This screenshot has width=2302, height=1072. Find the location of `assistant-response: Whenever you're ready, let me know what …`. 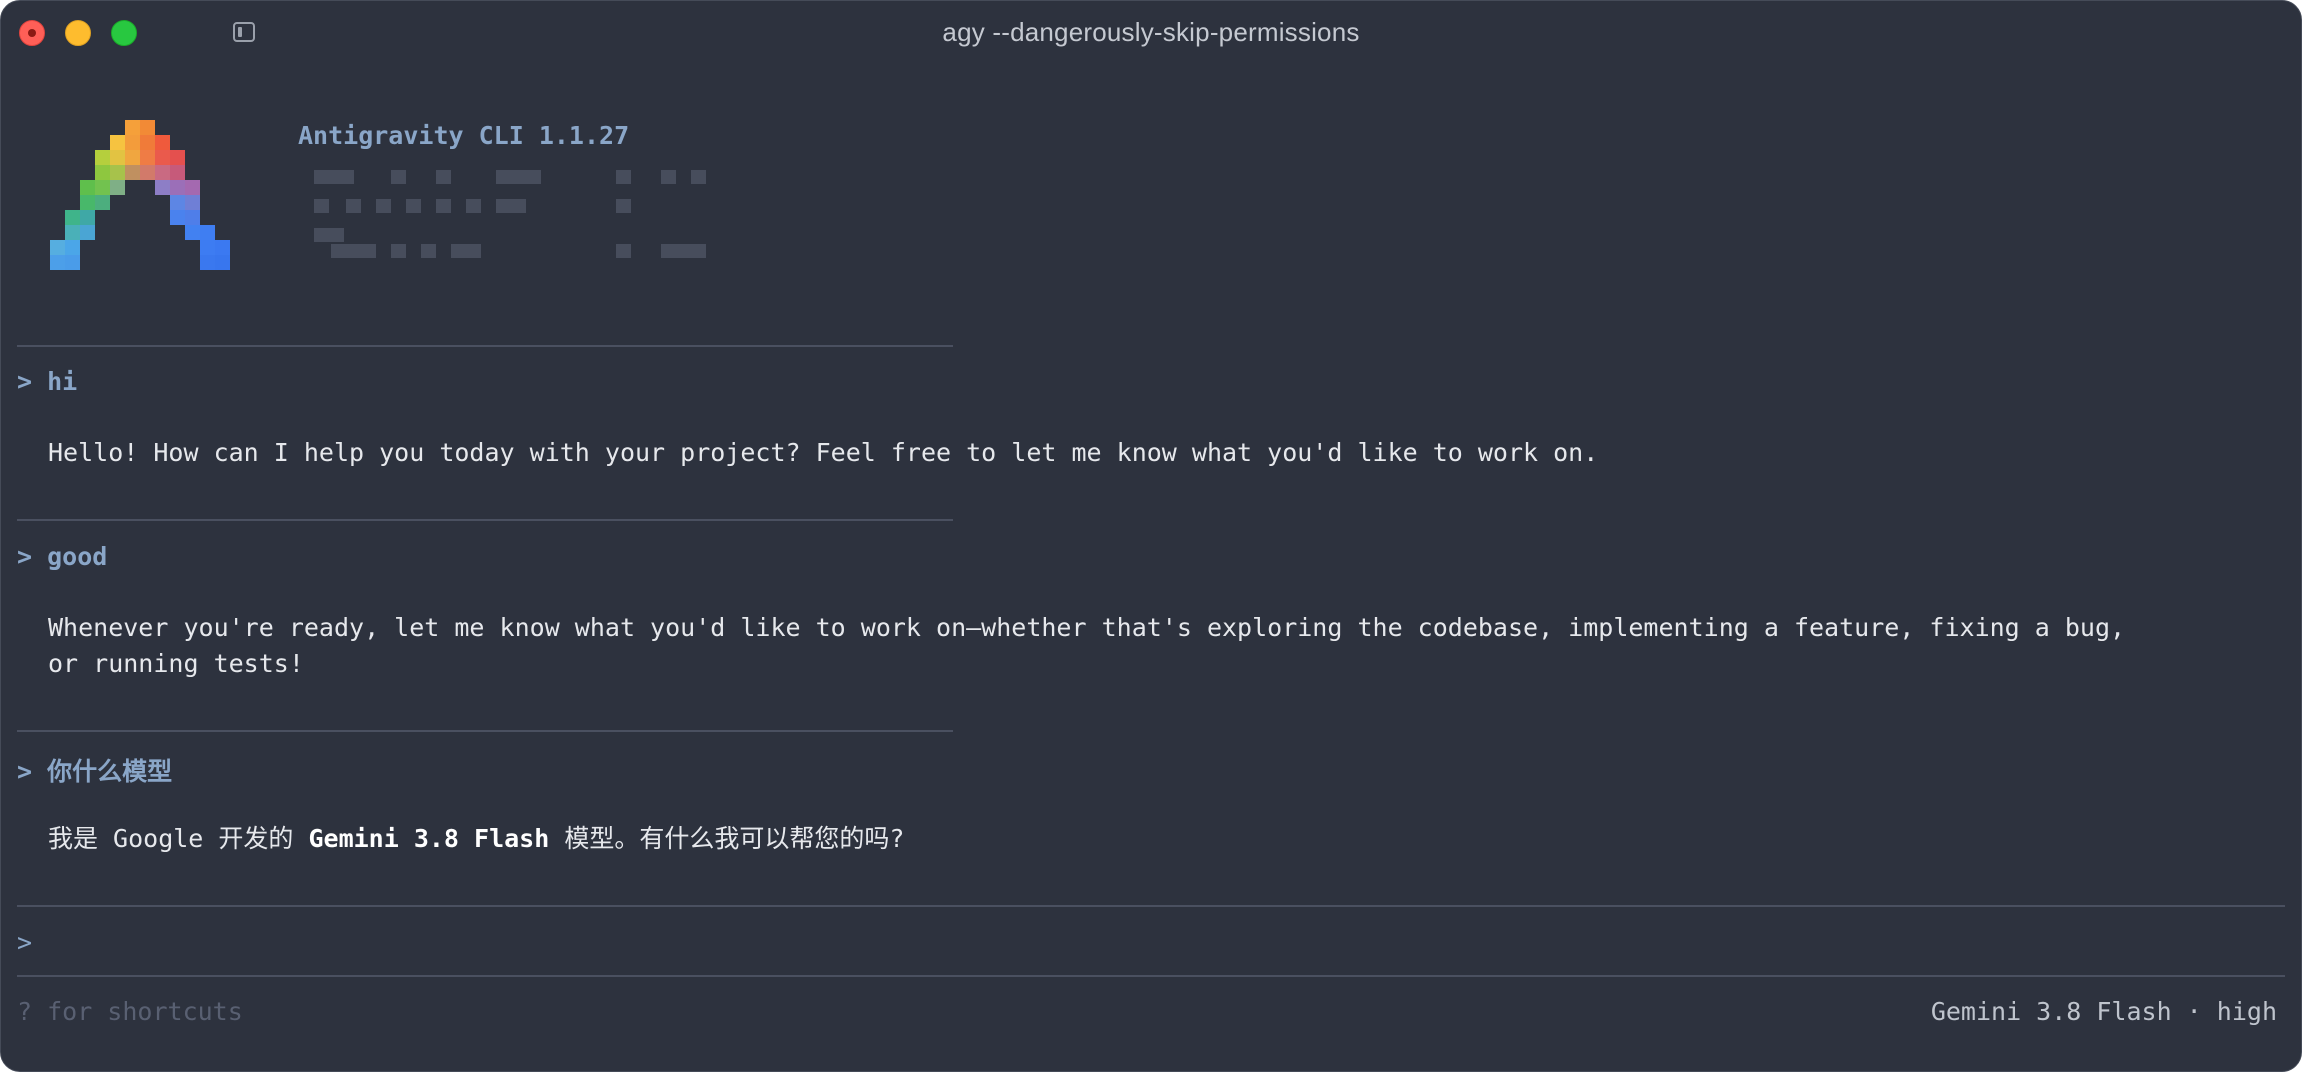

assistant-response: Whenever you're ready, let me know what … is located at coordinates (1086, 646).